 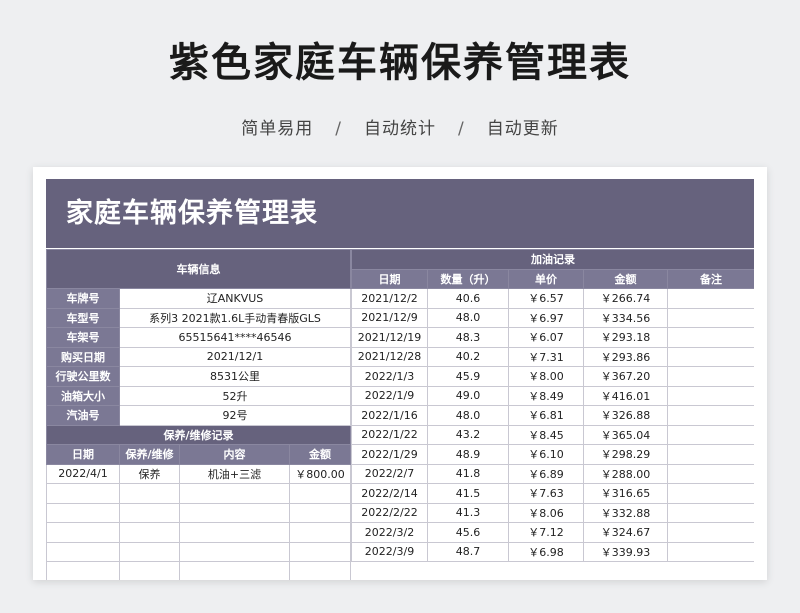 I want to click on fuel-header: 金额, so click(x=625, y=278).